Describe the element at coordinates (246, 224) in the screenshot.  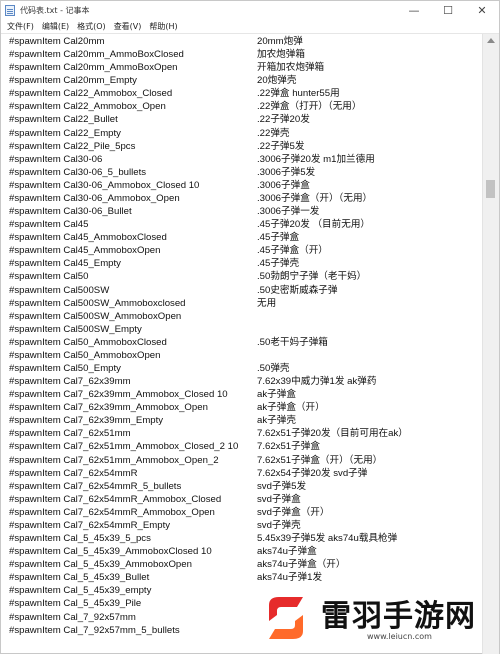
I see `text-line: #spawnItem Cal45 .45子弹20发 （目前无用）` at that location.